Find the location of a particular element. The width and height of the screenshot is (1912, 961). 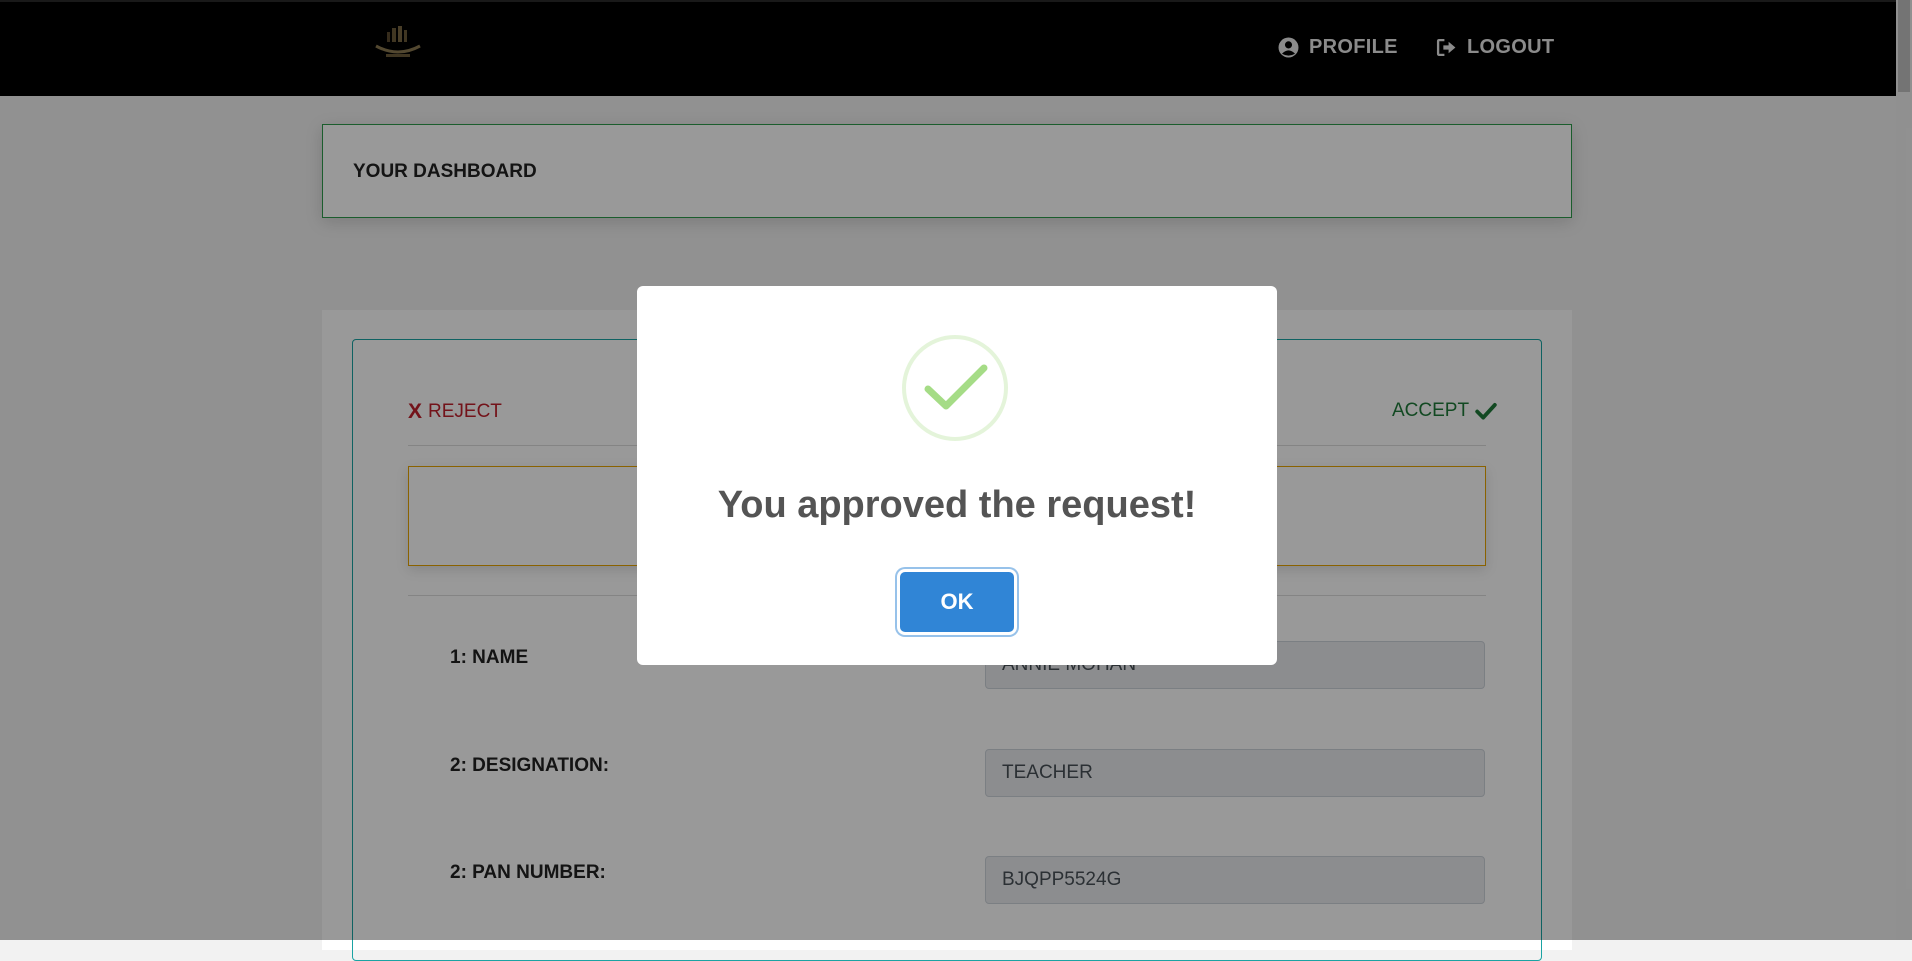

success-dialog: You approved the request! OK is located at coordinates (957, 475).